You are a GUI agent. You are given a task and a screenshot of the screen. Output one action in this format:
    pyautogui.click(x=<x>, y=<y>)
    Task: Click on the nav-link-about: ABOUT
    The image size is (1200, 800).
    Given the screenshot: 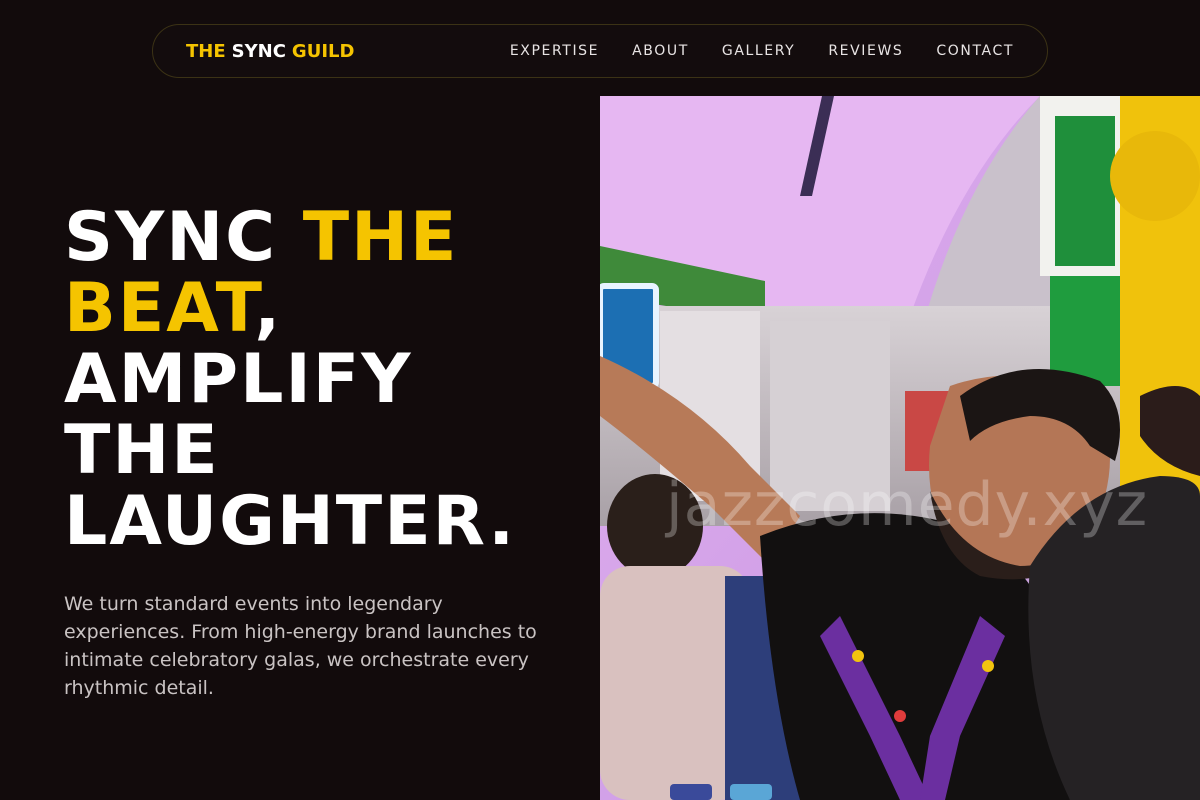 What is the action you would take?
    pyautogui.click(x=660, y=51)
    